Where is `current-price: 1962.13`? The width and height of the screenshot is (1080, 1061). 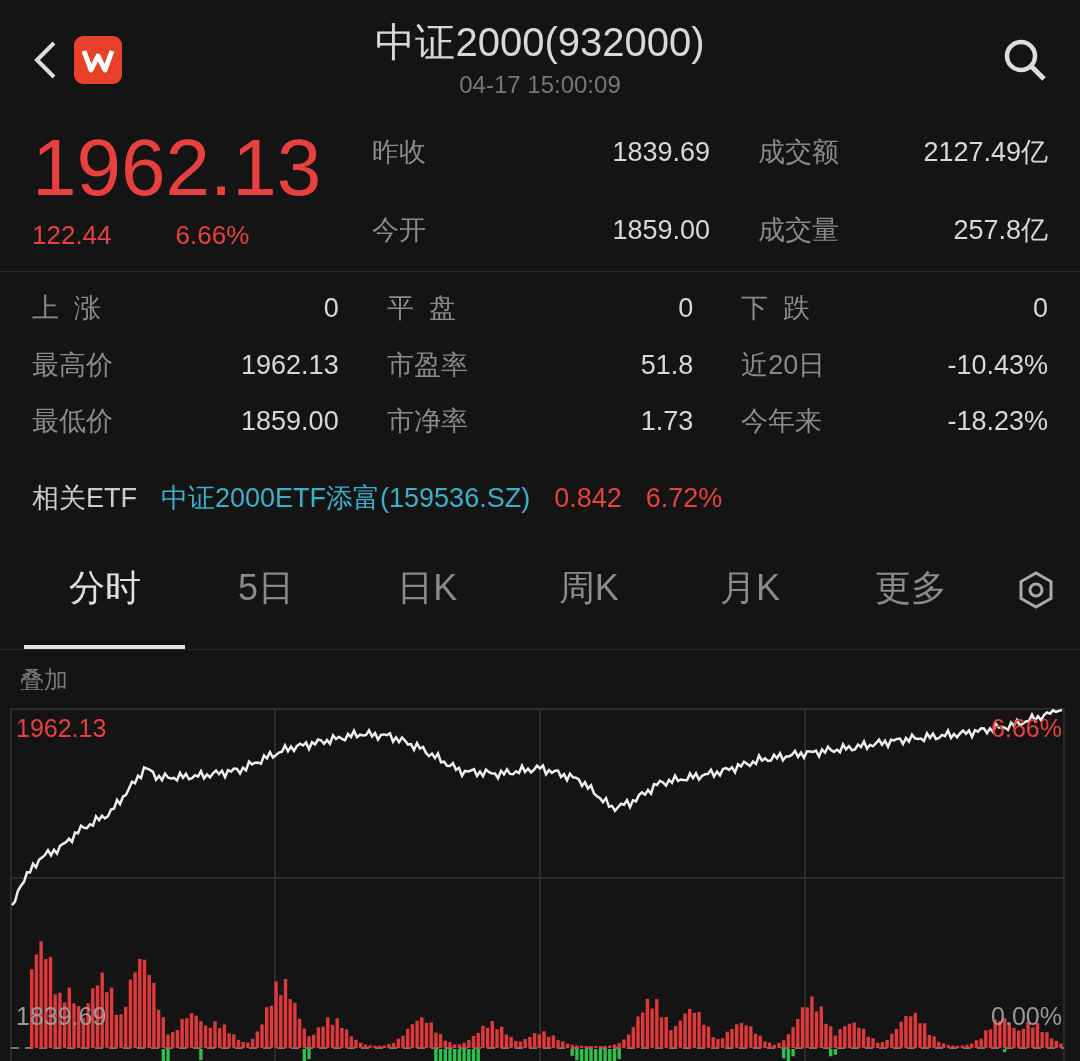 current-price: 1962.13 is located at coordinates (177, 168).